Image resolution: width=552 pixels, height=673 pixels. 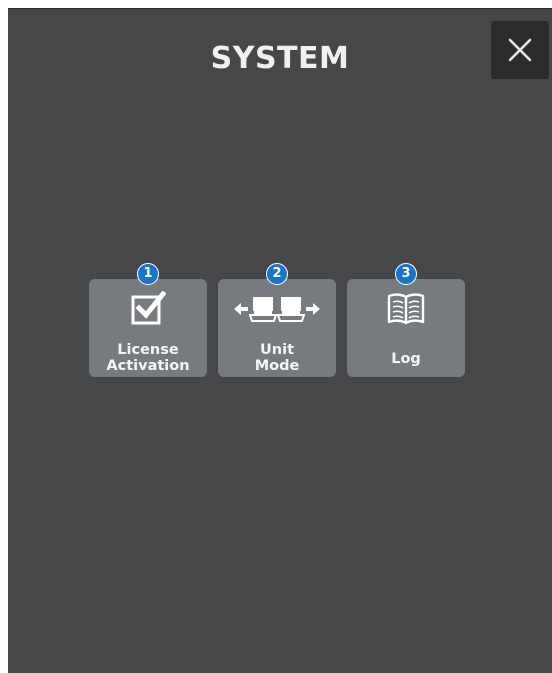 What do you see at coordinates (277, 366) in the screenshot?
I see `unit-mode-label-line2: Mode` at bounding box center [277, 366].